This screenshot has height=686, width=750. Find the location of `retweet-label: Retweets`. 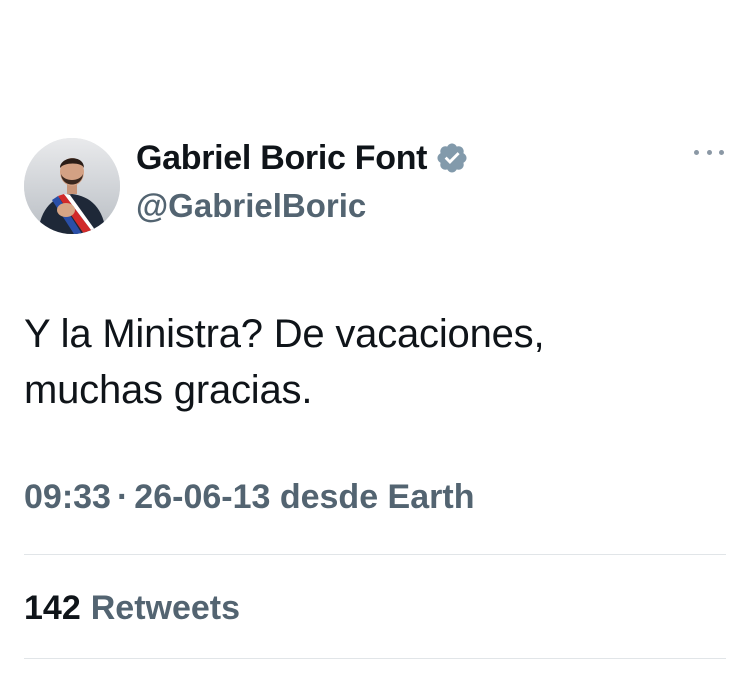

retweet-label: Retweets is located at coordinates (165, 608).